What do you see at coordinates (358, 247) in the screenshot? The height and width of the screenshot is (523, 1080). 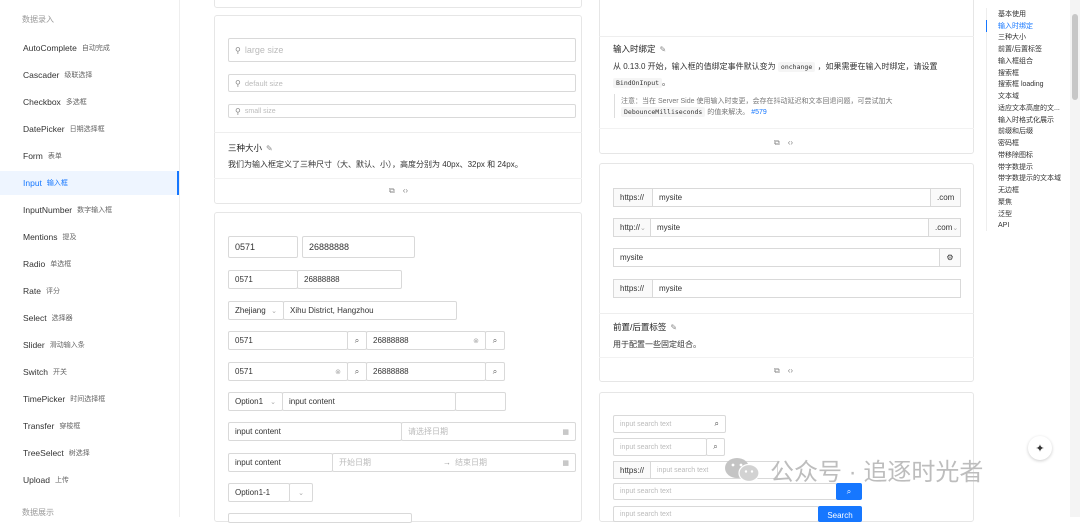 I see `phone-input-large: 26888888` at bounding box center [358, 247].